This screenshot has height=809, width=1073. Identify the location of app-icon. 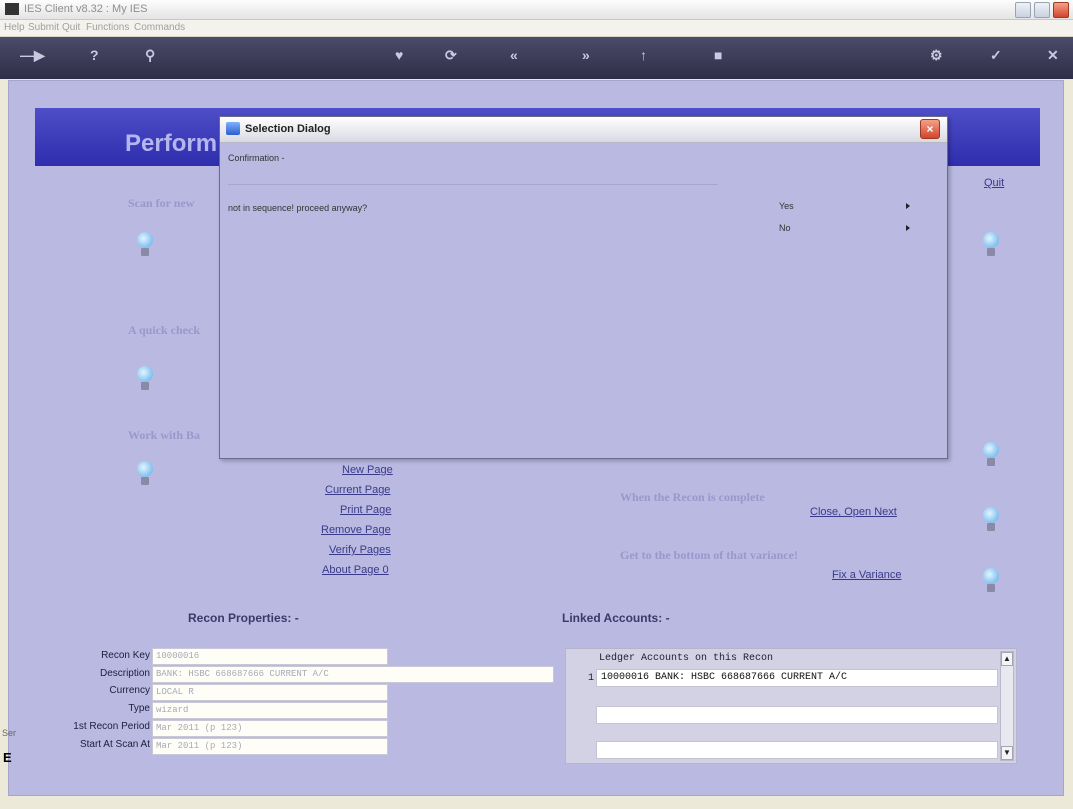
(12, 9).